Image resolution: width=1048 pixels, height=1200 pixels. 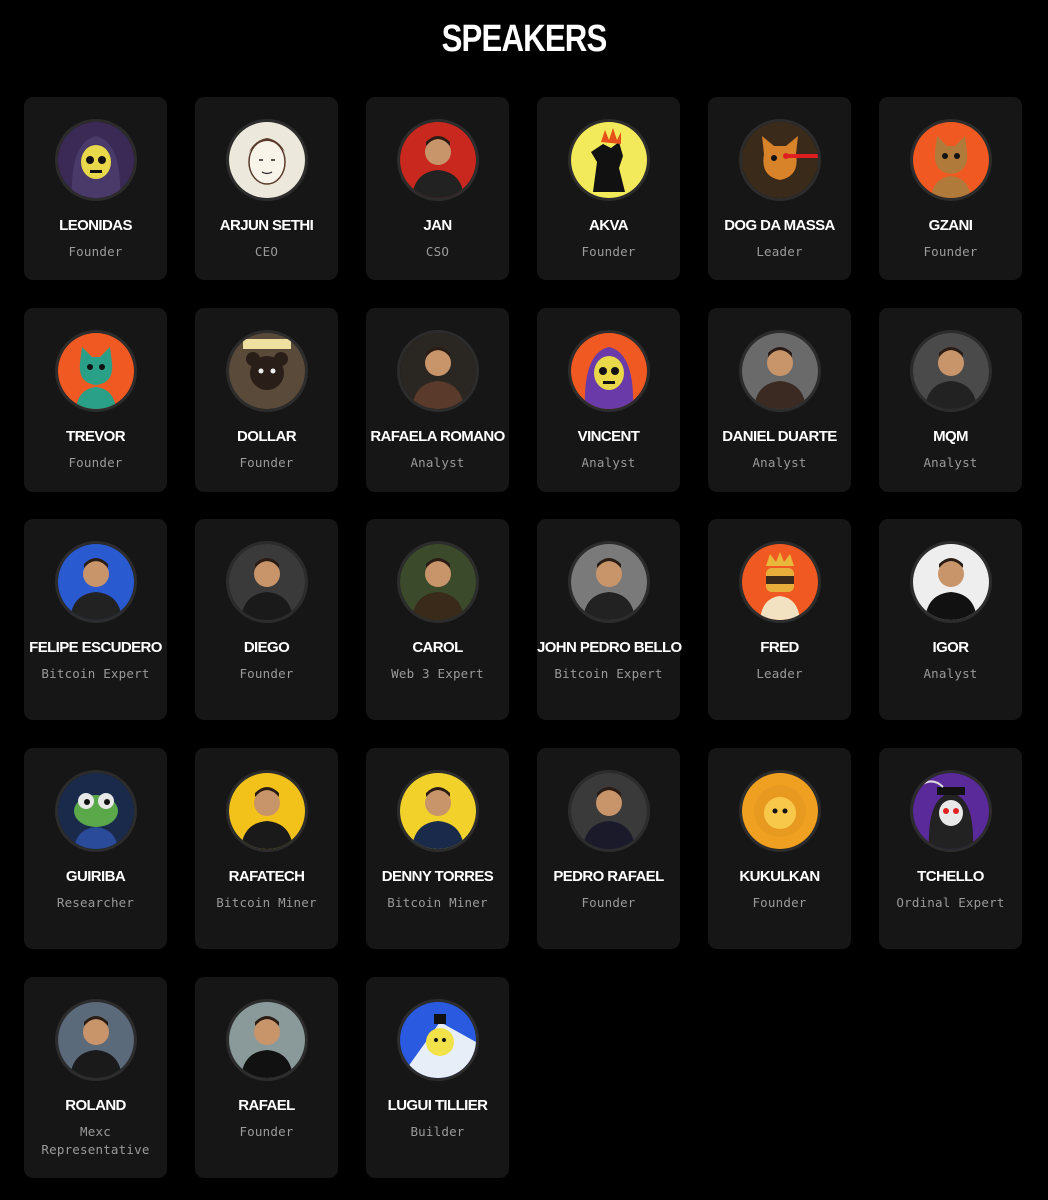 I want to click on speaker-name: JAN, so click(x=437, y=225).